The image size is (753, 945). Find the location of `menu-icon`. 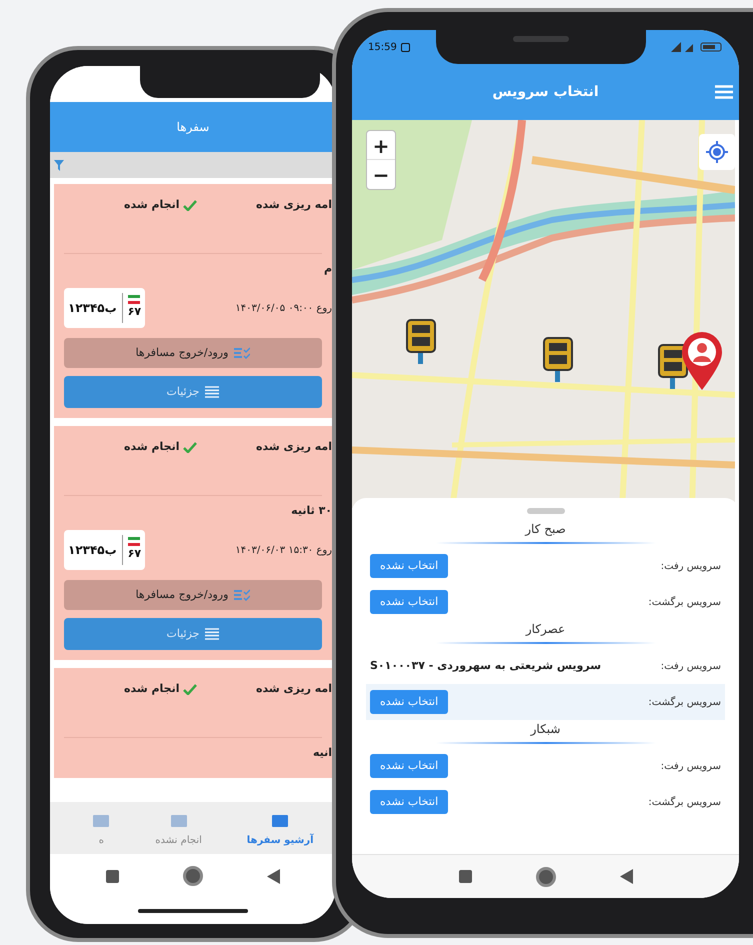

menu-icon is located at coordinates (724, 92).